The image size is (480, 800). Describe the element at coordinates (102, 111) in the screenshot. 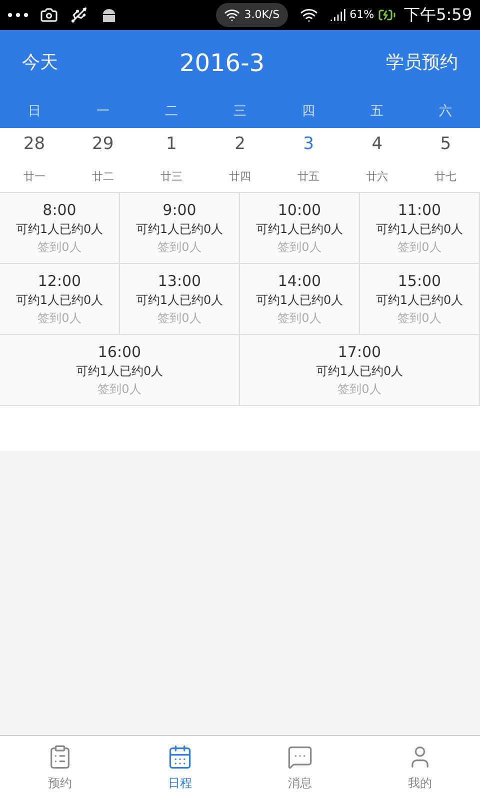

I see `weekday-label: 一` at that location.